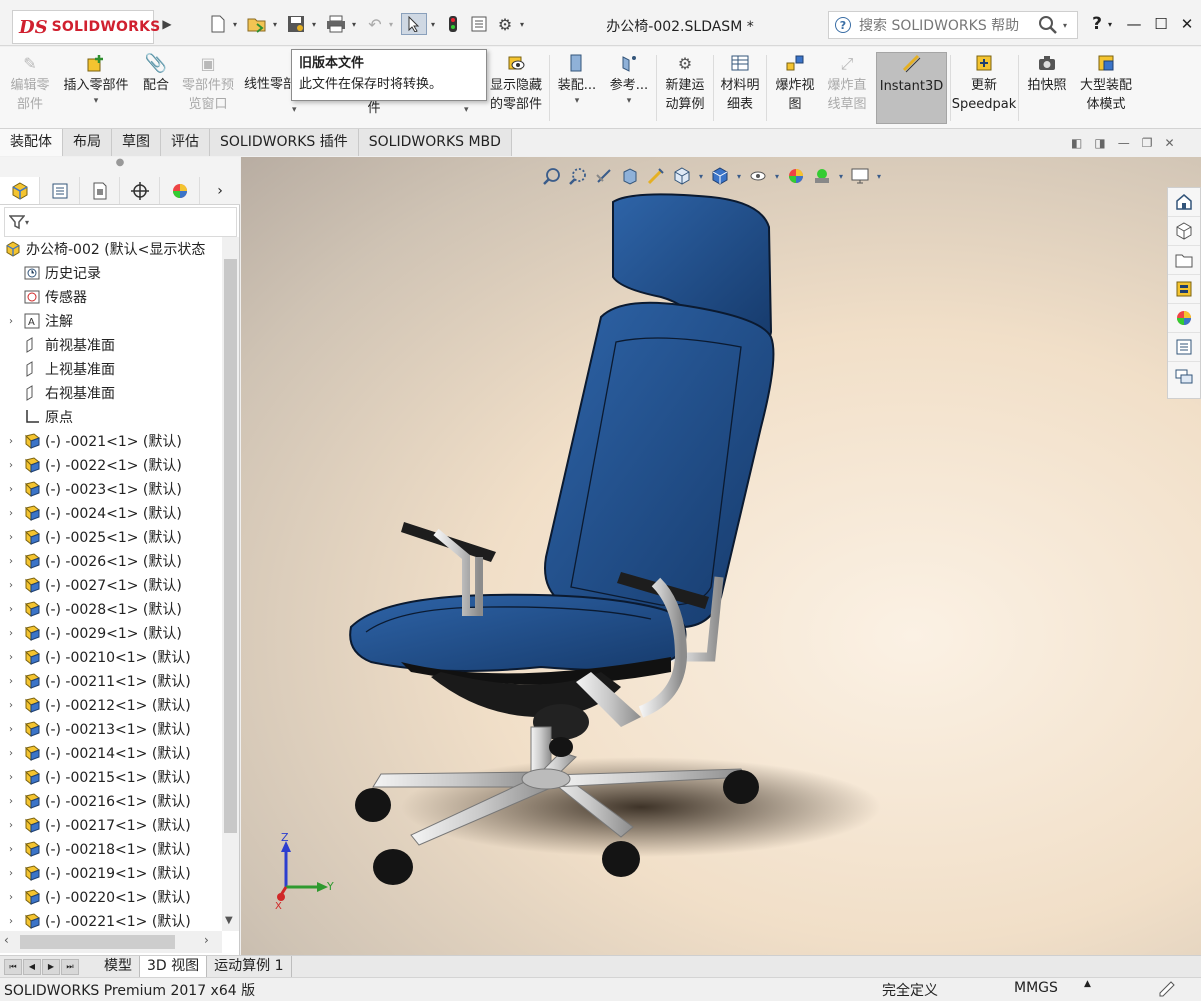 This screenshot has height=1001, width=1201. I want to click on tree-item: 原点, so click(111, 417).